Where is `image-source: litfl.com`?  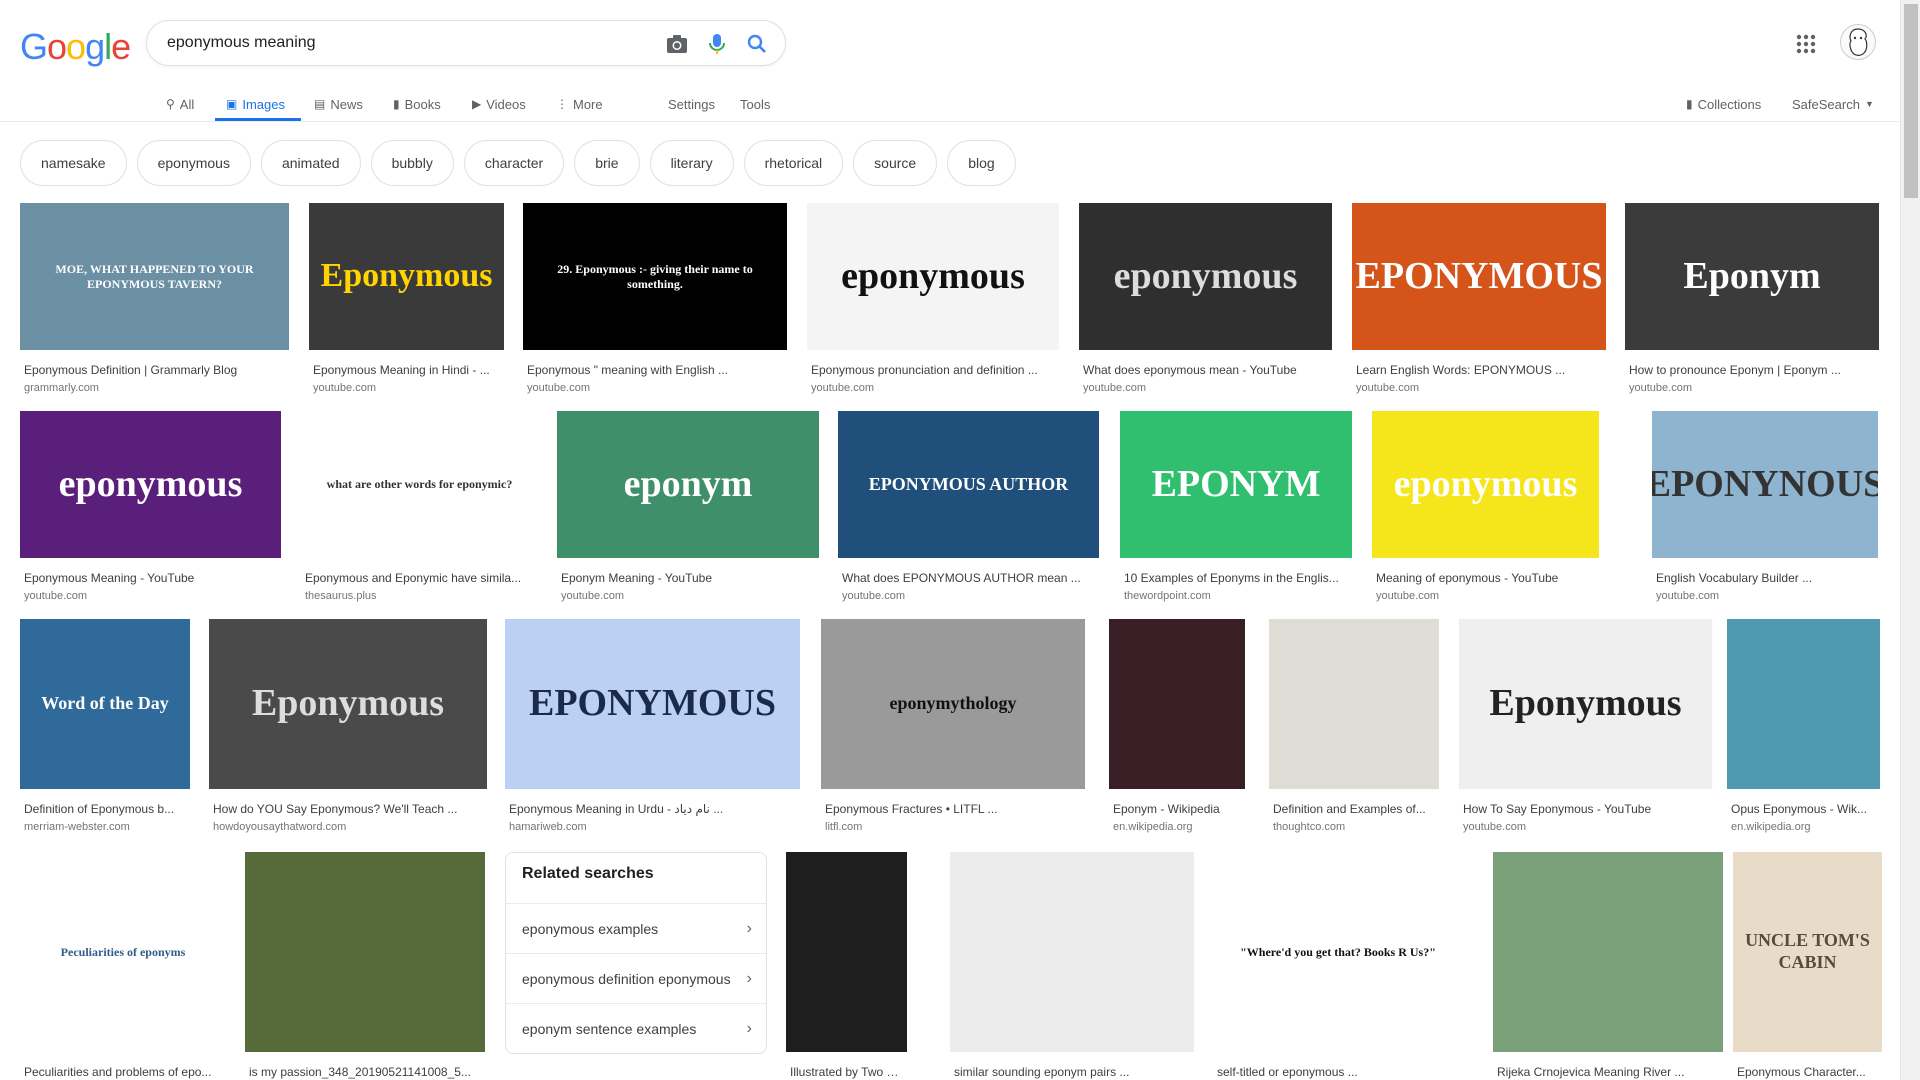
image-source: litfl.com is located at coordinates (954, 827).